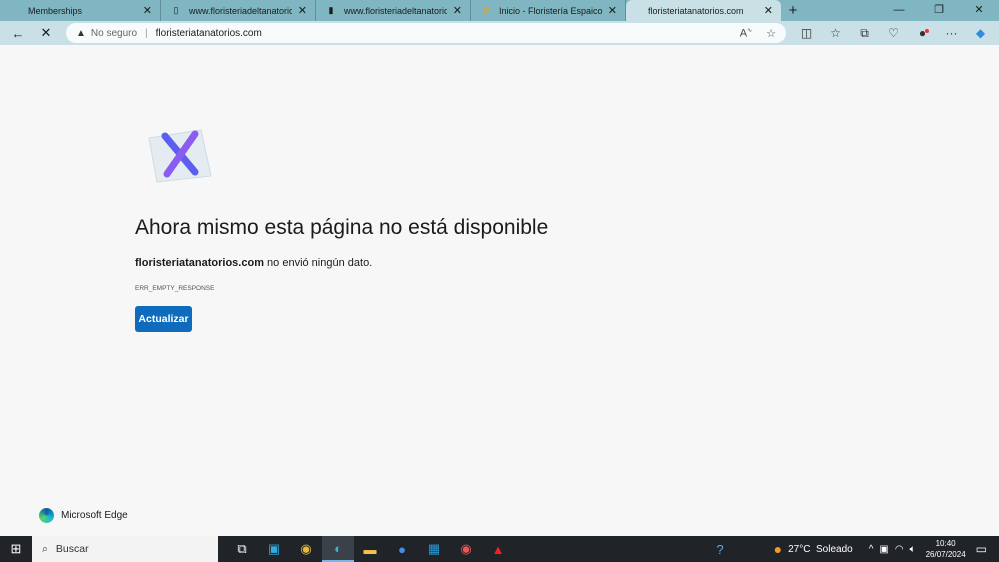 This screenshot has width=999, height=562. Describe the element at coordinates (899, 549) in the screenshot. I see `wifi-icon: ◠` at that location.